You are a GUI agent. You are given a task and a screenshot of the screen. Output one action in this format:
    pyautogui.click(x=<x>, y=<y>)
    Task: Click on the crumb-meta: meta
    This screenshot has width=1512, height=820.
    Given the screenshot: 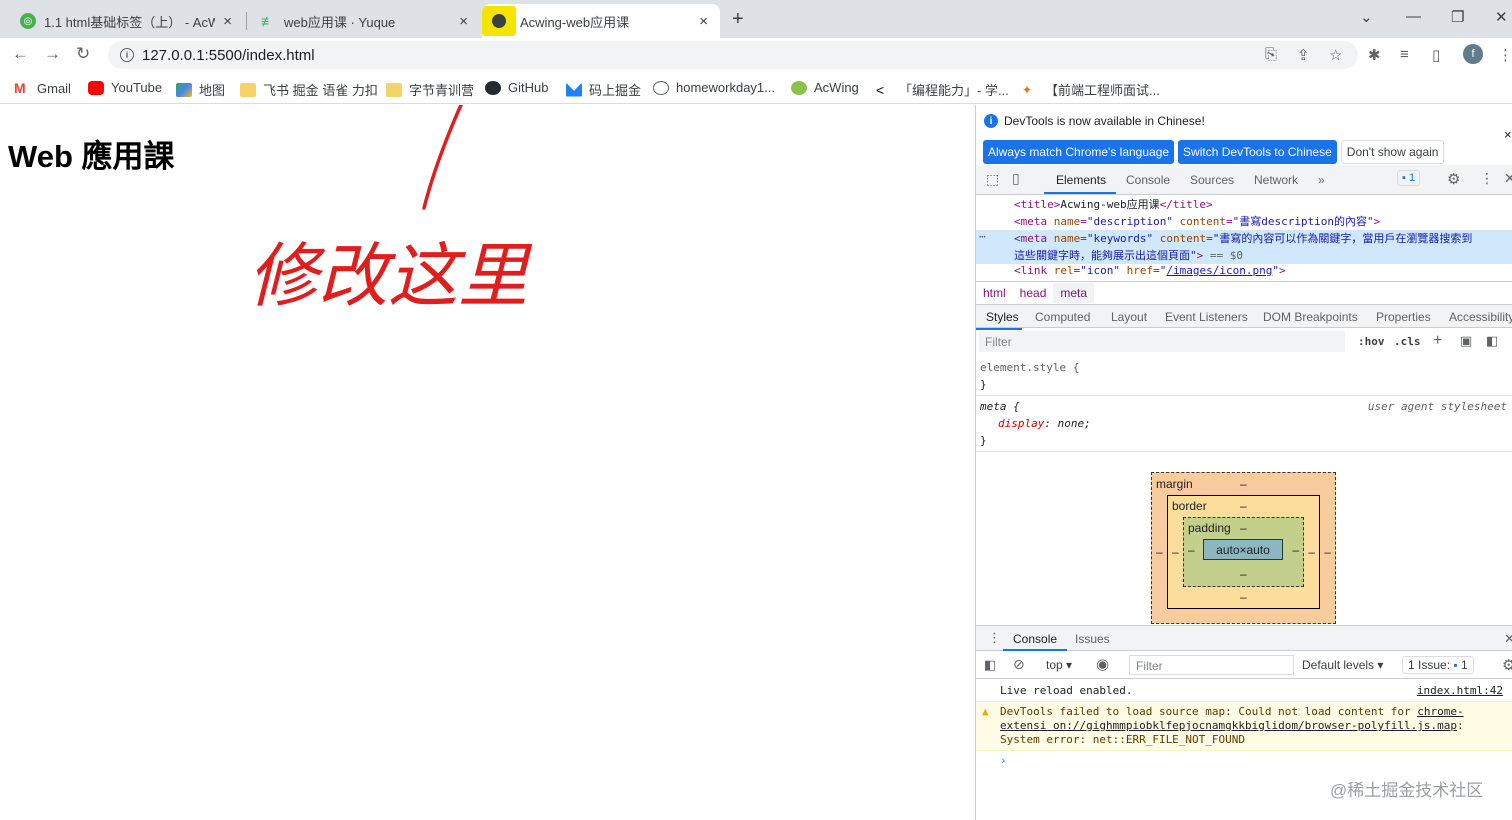 What is the action you would take?
    pyautogui.click(x=1074, y=293)
    